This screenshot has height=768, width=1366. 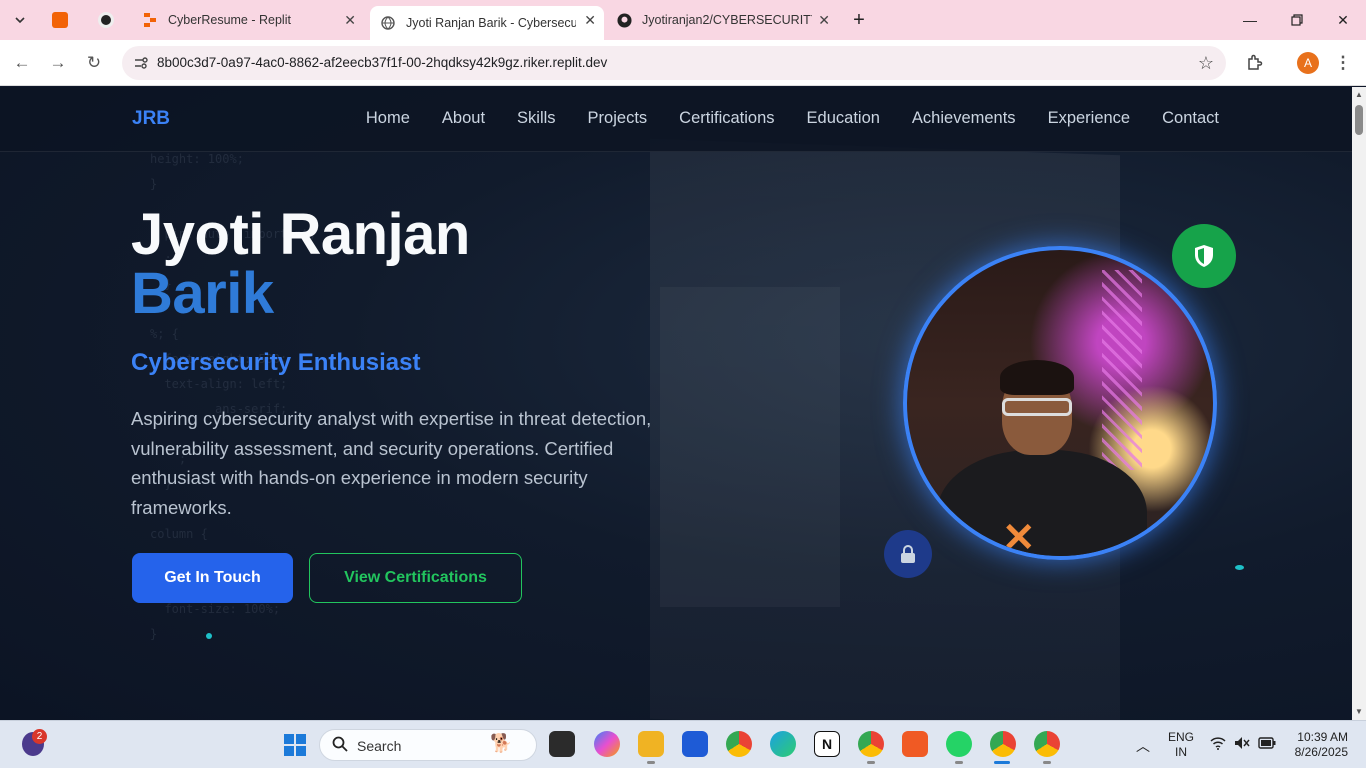 I want to click on restore-window-icon, so click(x=1297, y=20).